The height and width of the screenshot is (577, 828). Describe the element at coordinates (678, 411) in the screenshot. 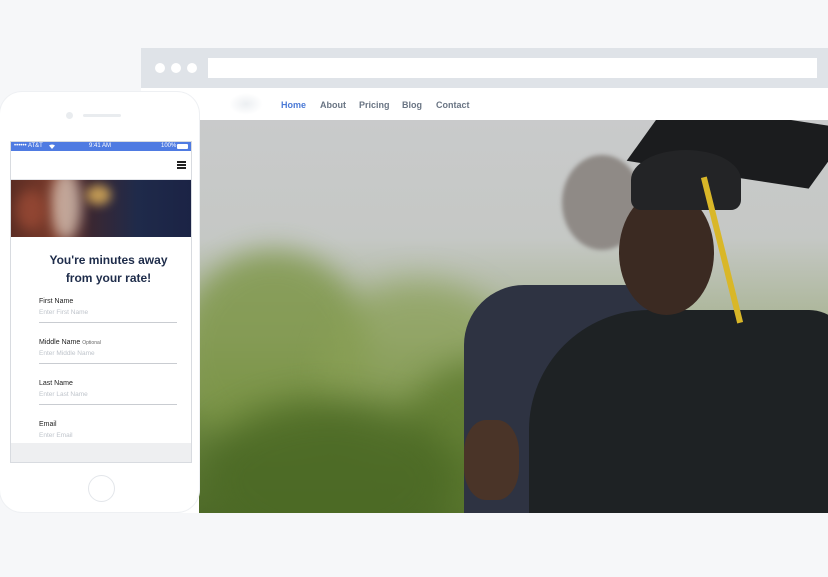

I see `son-gown` at that location.